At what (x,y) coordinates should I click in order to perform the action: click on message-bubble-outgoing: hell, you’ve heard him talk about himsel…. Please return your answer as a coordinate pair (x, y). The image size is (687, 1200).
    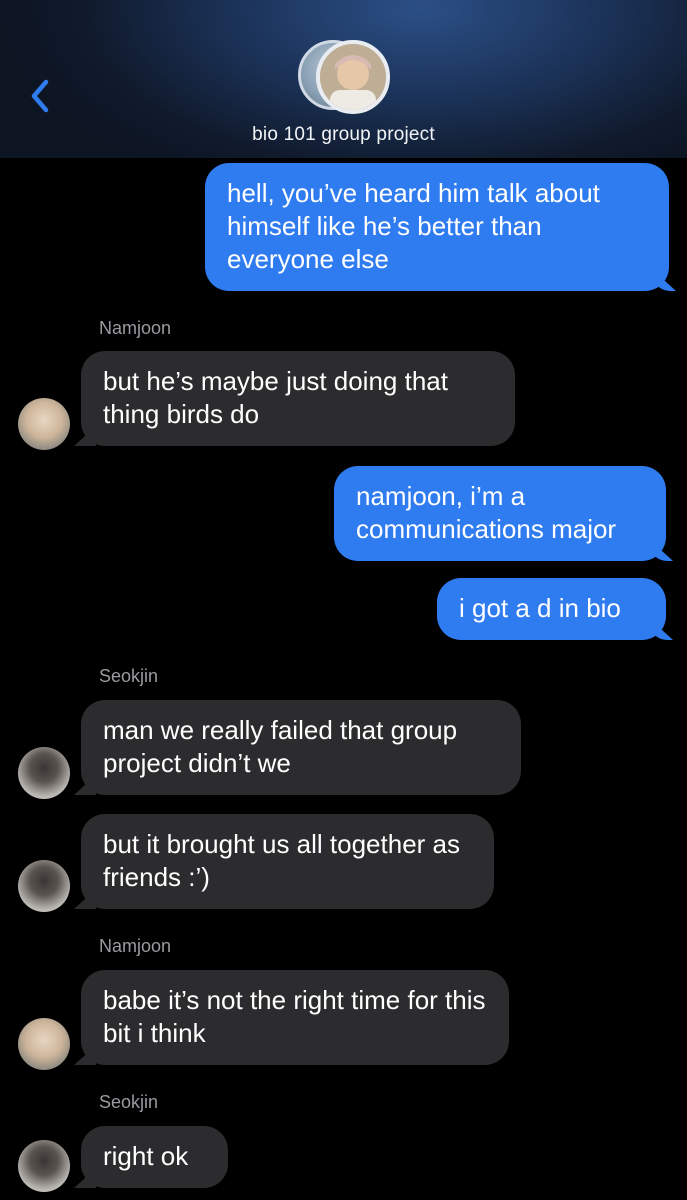
    Looking at the image, I should click on (437, 227).